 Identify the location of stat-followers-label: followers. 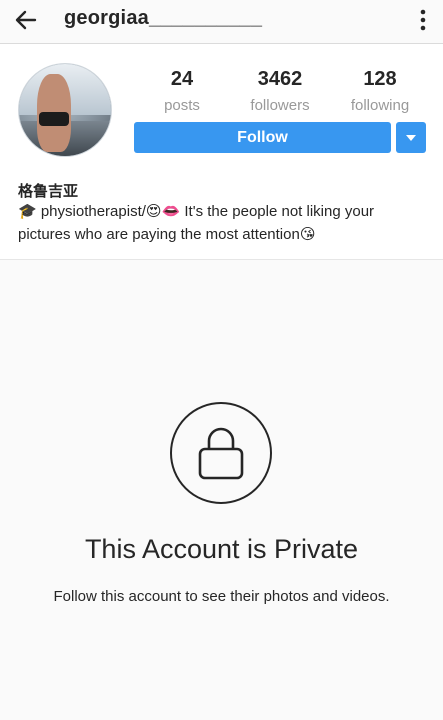
(280, 105).